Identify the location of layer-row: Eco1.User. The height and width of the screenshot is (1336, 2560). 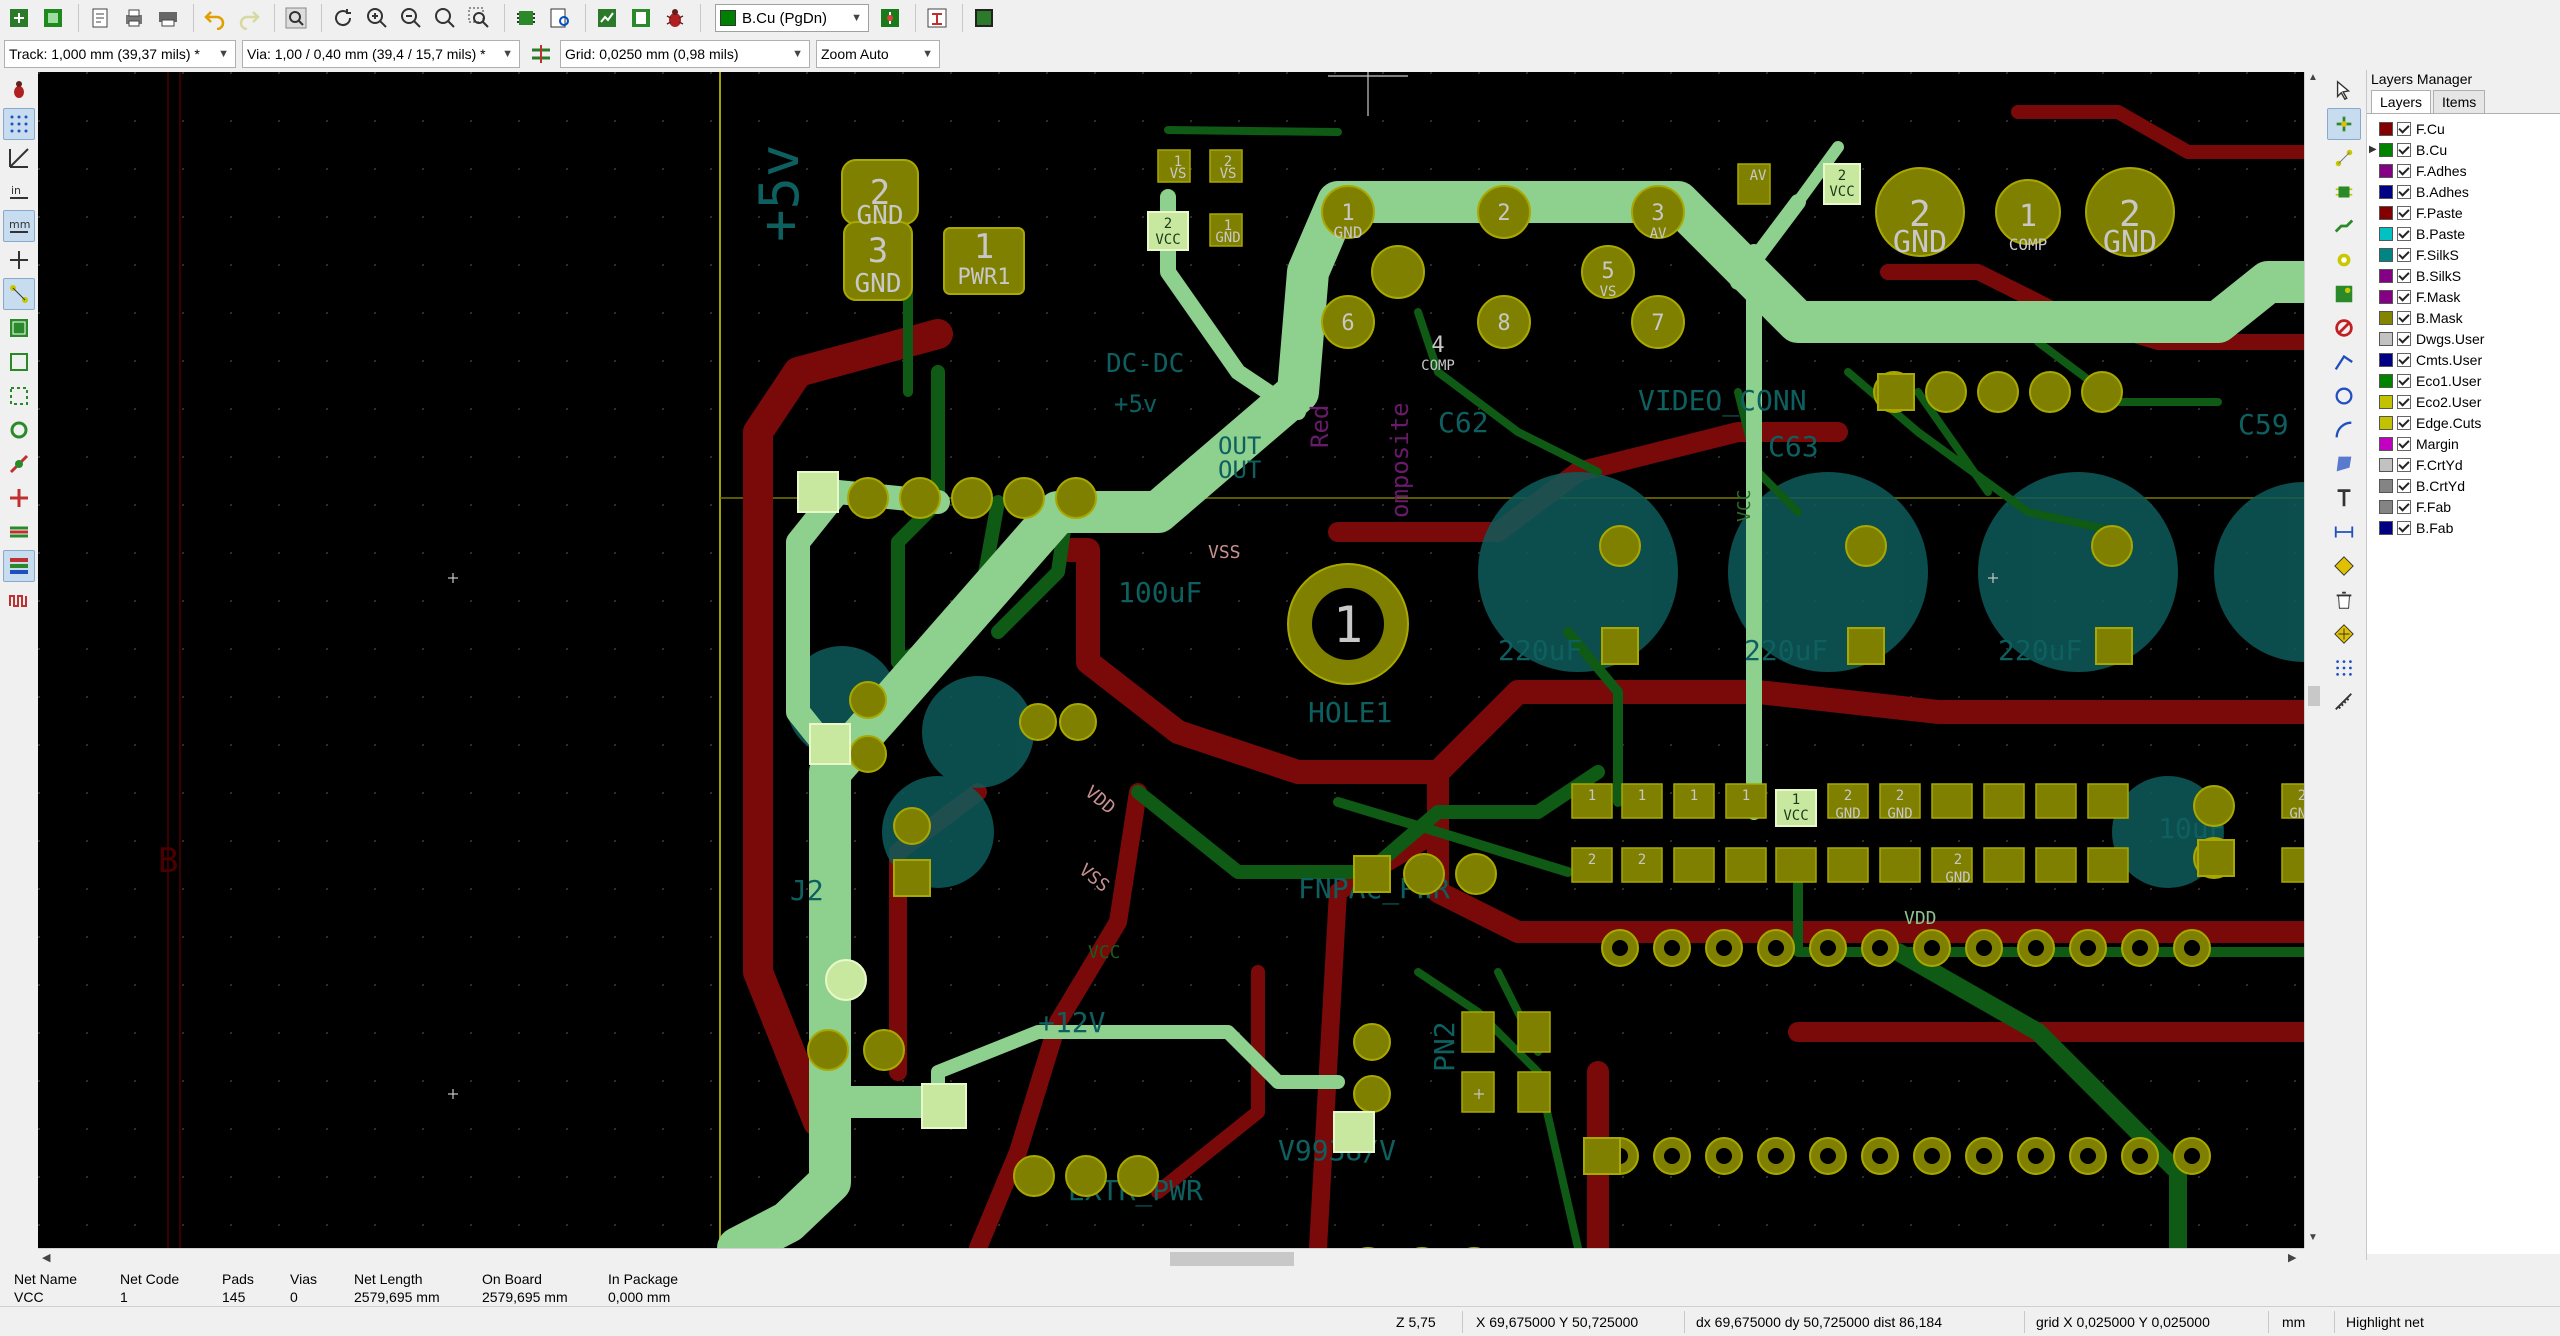
(2463, 380).